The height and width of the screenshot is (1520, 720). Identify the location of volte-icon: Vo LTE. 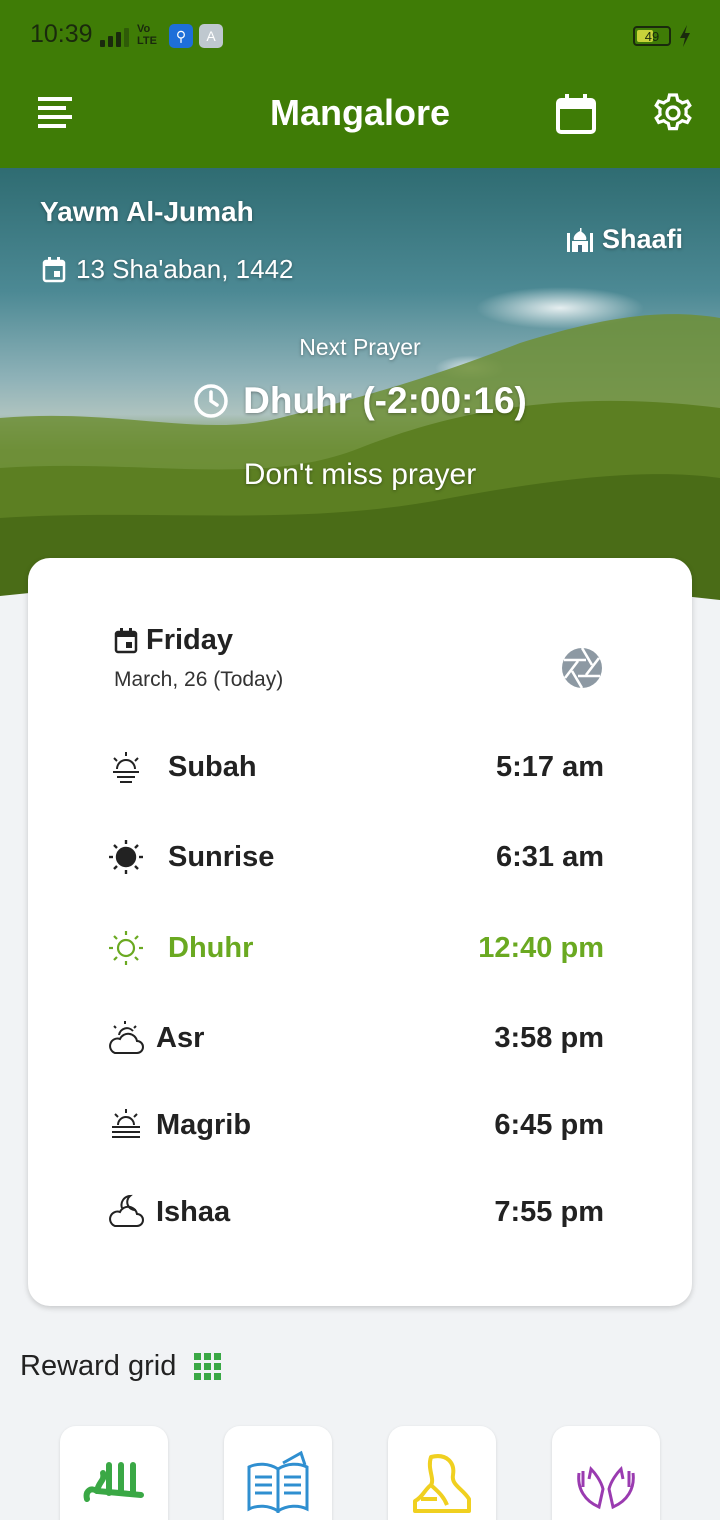
(147, 35).